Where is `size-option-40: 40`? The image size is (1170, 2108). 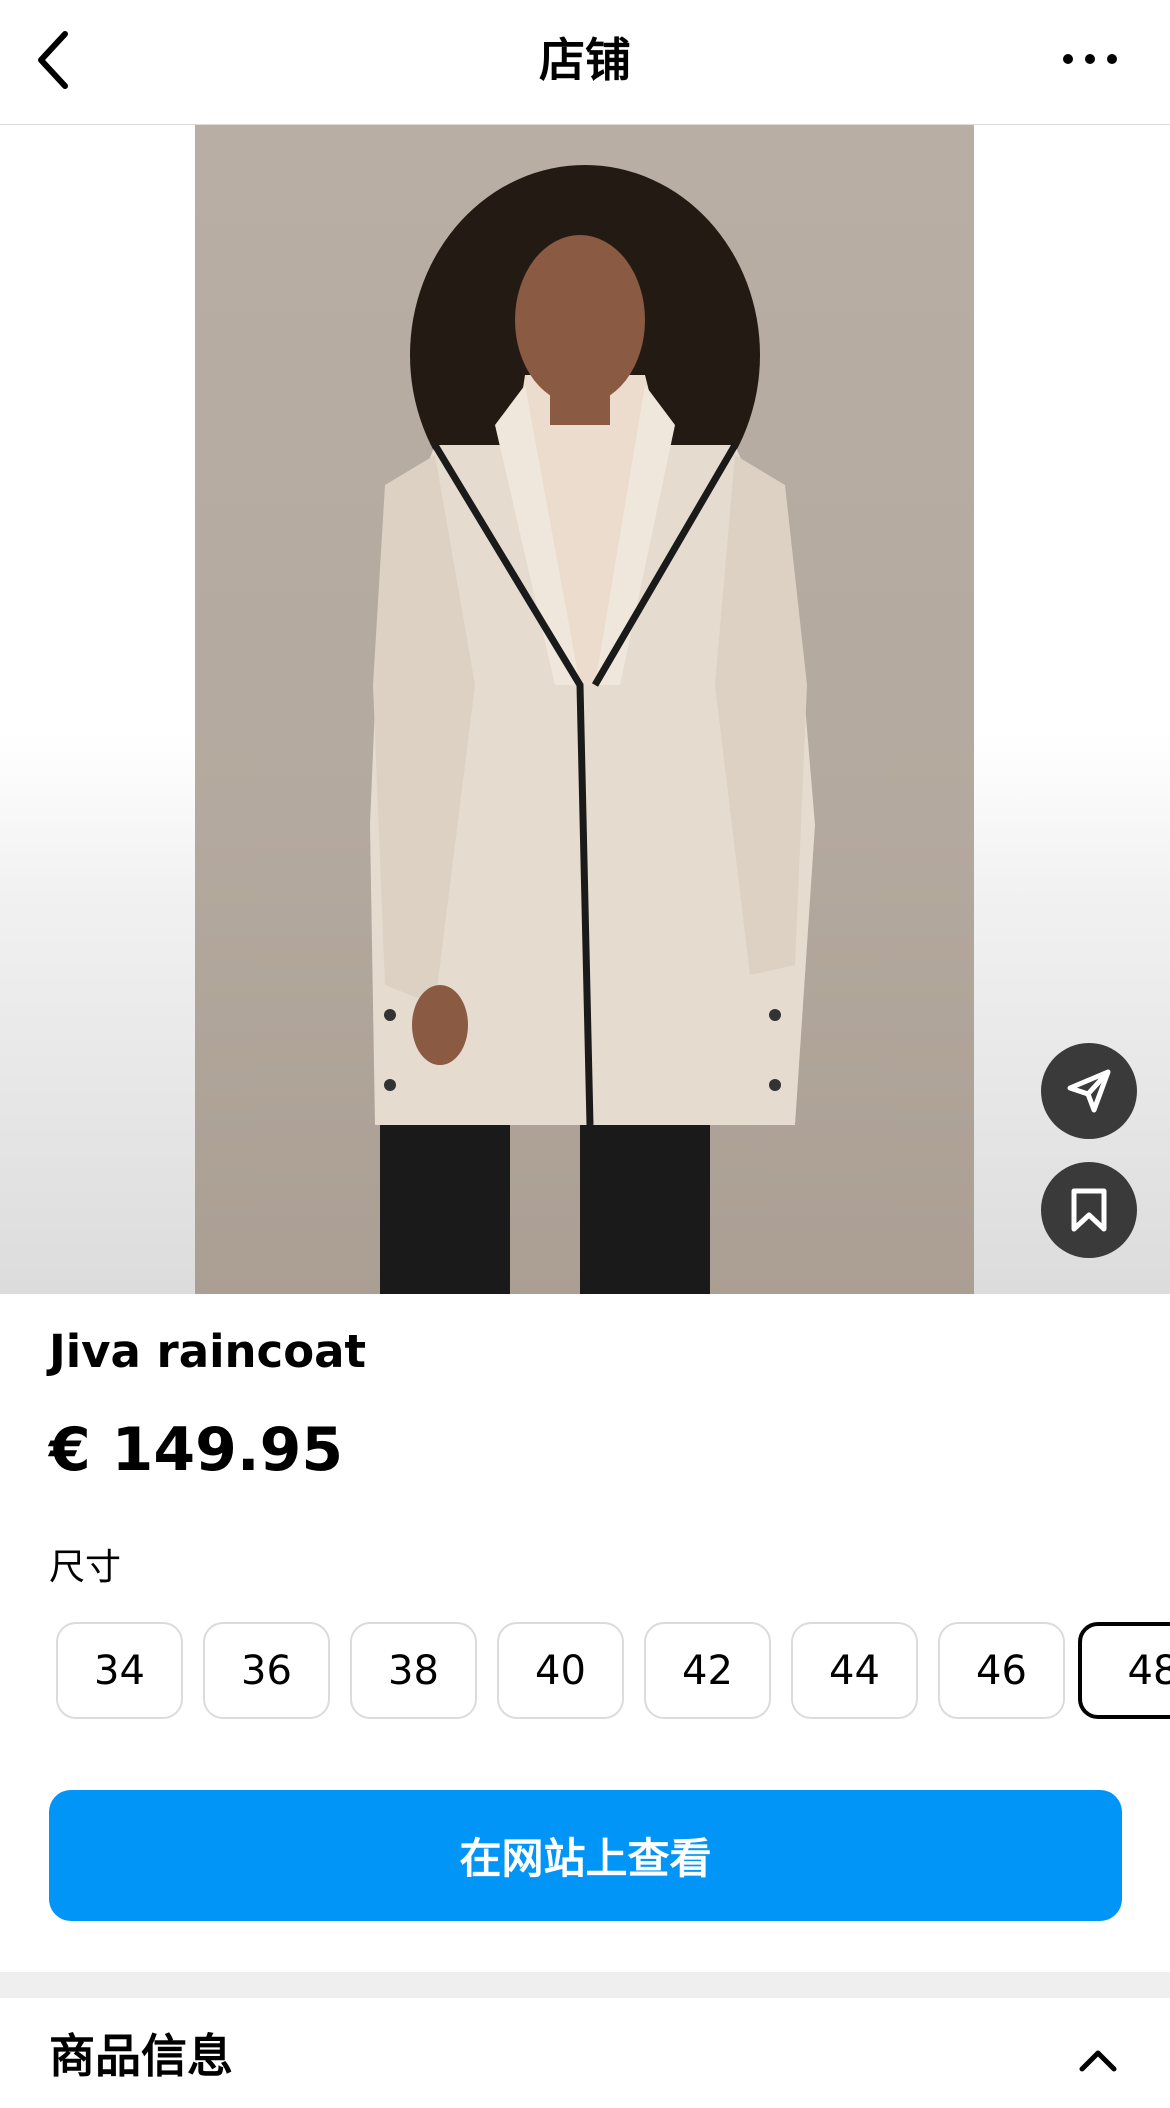 size-option-40: 40 is located at coordinates (560, 1670).